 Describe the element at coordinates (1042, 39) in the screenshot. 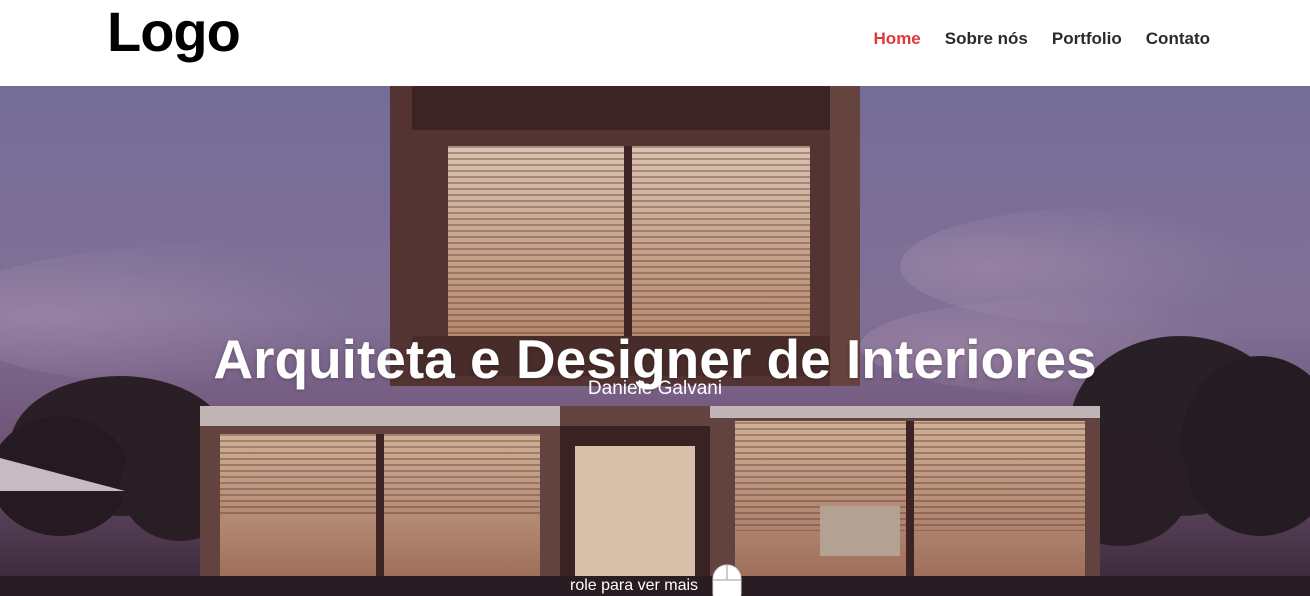

I see `main-nav: Home Sobre nós Portfolio Contato` at that location.